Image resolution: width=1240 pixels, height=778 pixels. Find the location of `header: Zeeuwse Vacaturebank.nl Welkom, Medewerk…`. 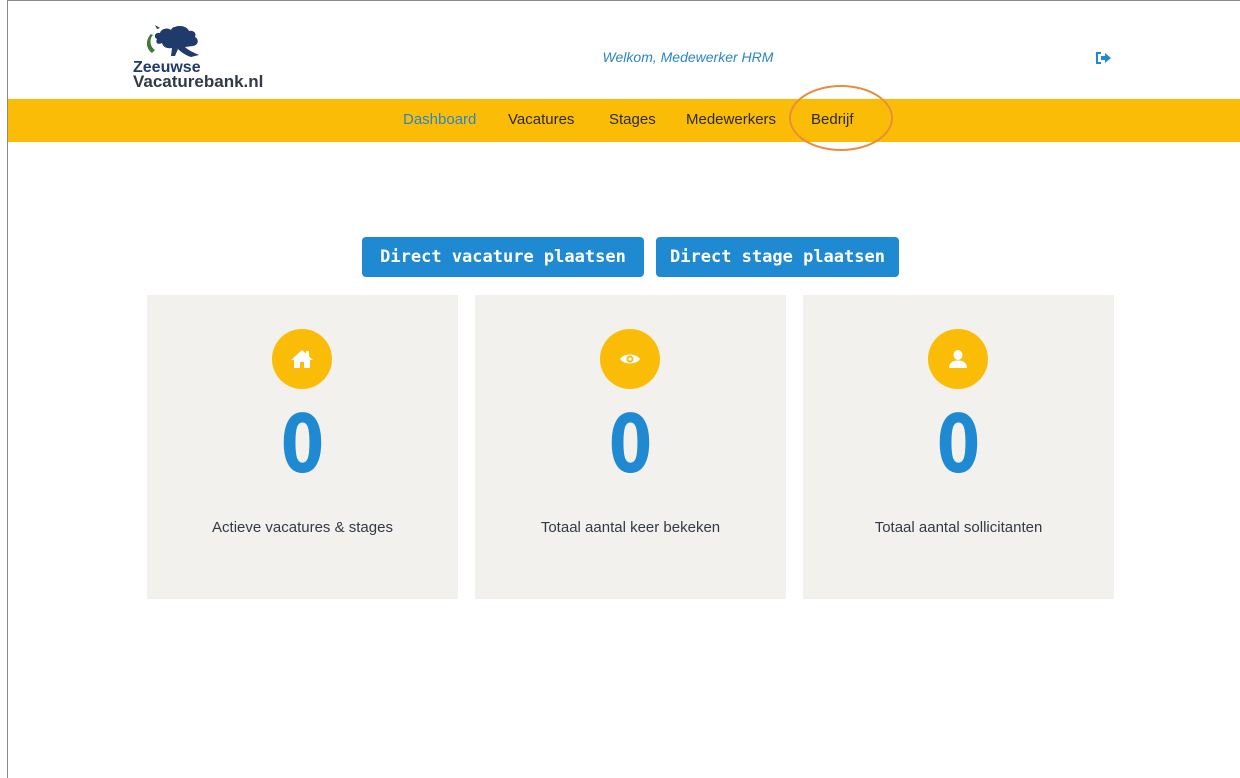

header: Zeeuwse Vacaturebank.nl Welkom, Medewerk… is located at coordinates (624, 50).